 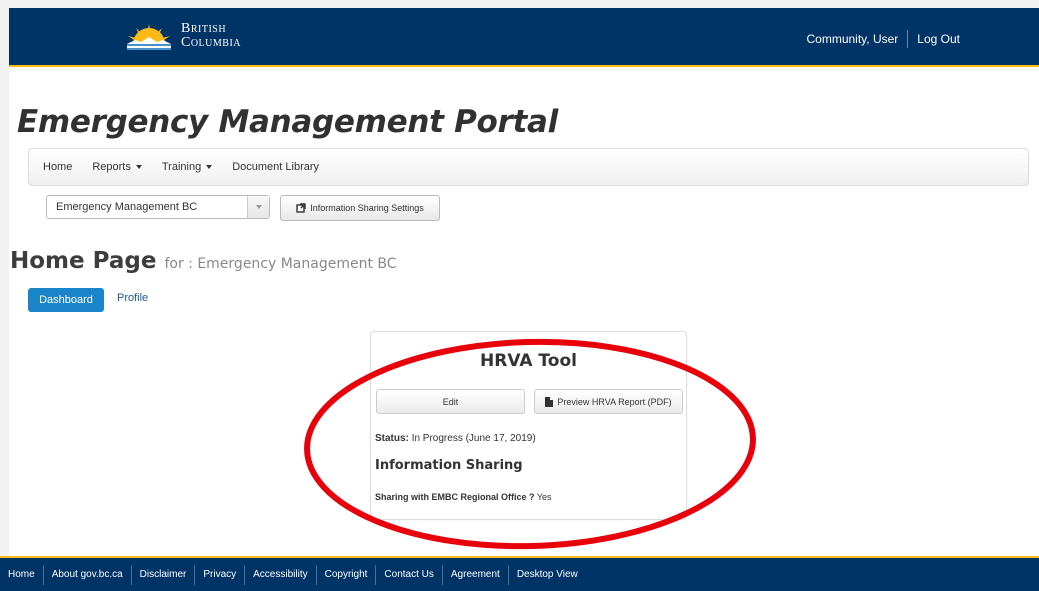 I want to click on footer-link-home: Home, so click(x=26, y=574).